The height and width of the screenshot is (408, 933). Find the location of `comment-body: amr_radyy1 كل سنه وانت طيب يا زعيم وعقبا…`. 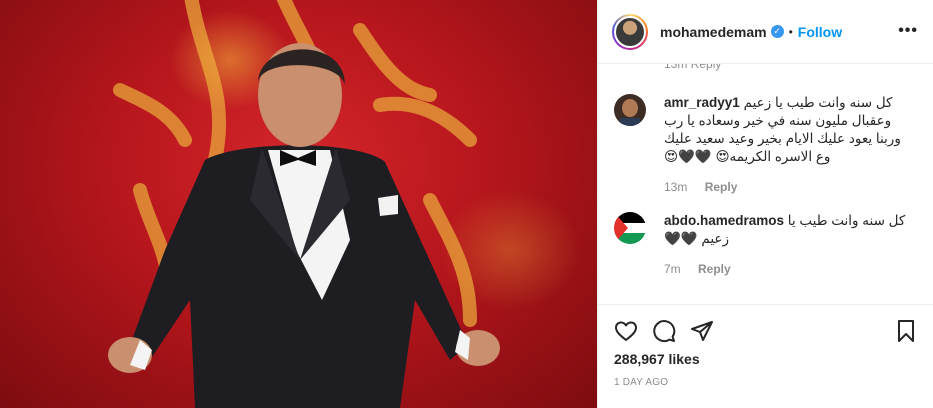

comment-body: amr_radyy1 كل سنه وانت طيب يا زعيم وعقبا… is located at coordinates (791, 144).